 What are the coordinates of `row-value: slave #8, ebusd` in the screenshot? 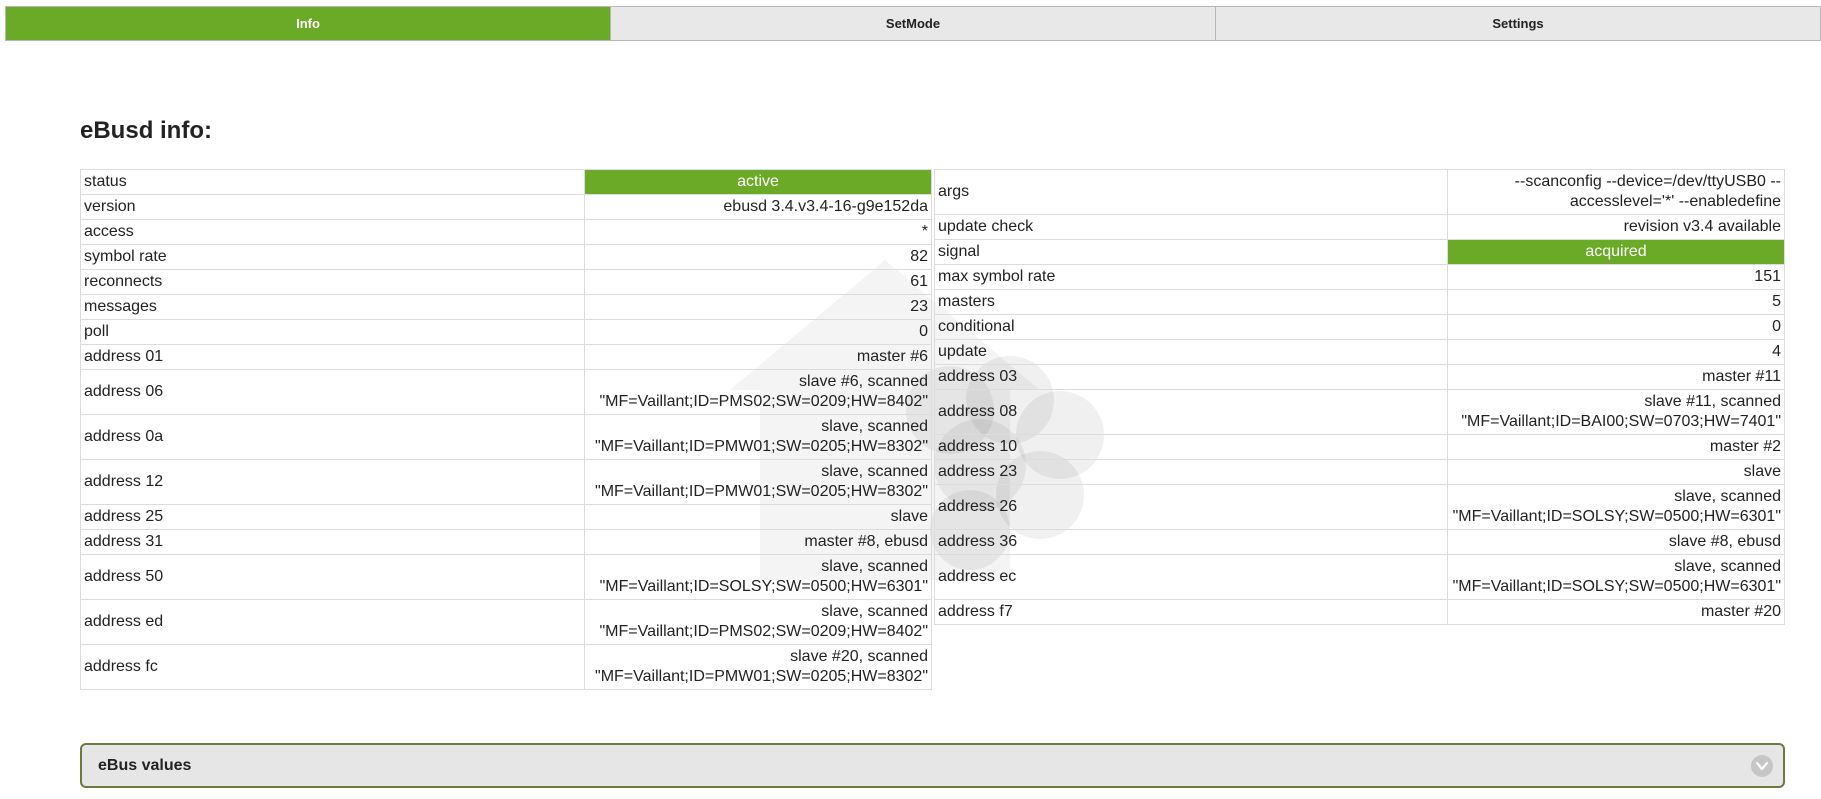 It's located at (1616, 542).